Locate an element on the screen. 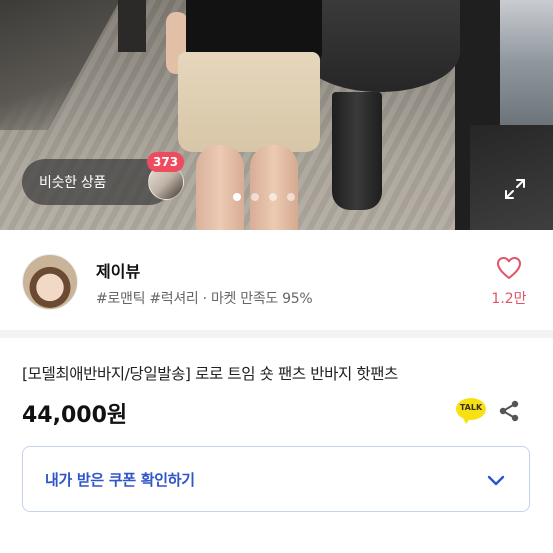 This screenshot has height=553, width=553. kakao-talk-icon: TALK is located at coordinates (471, 411).